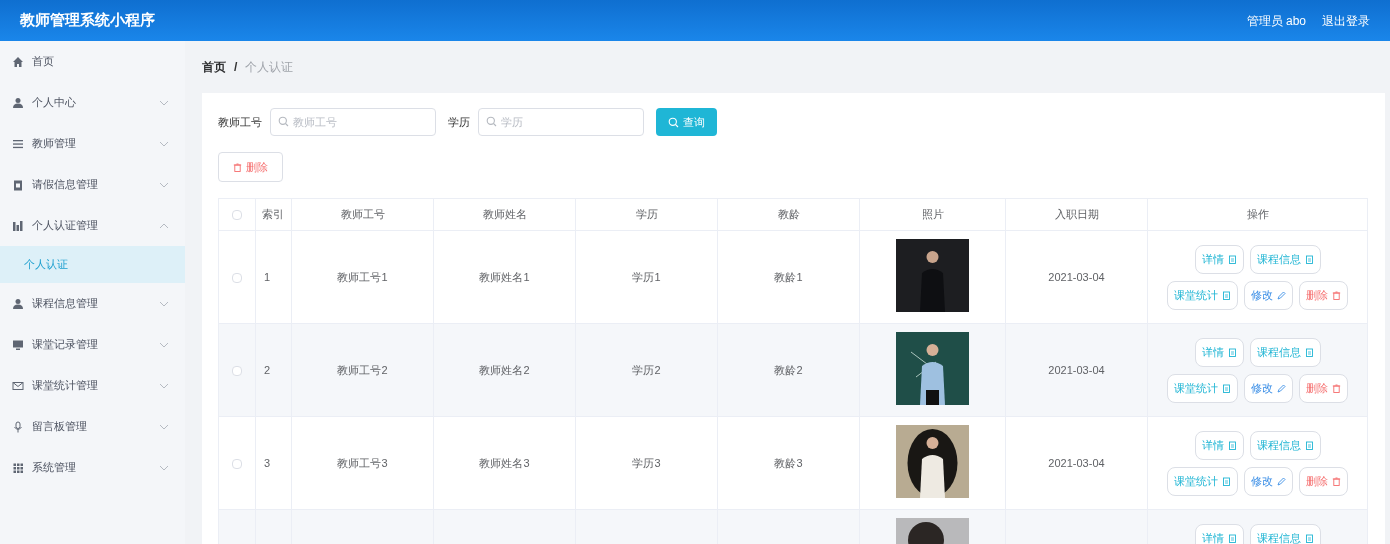 This screenshot has width=1390, height=544. What do you see at coordinates (92, 426) in the screenshot?
I see `sidebar-item: 留言板管理` at bounding box center [92, 426].